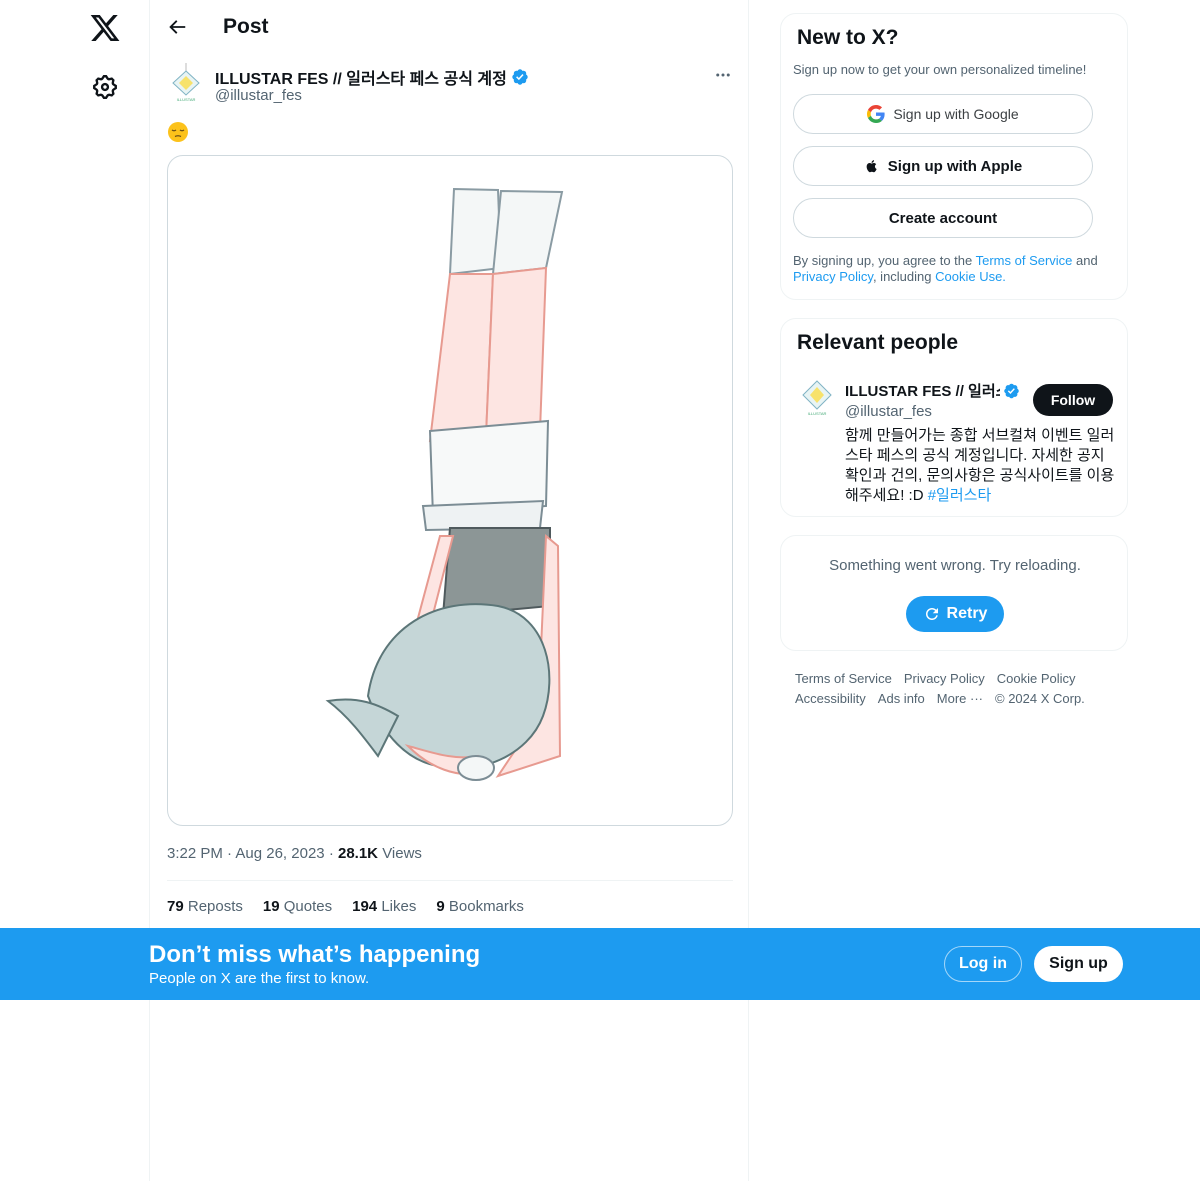 The height and width of the screenshot is (1181, 1200). I want to click on signup-apple-label: Sign up with Apple, so click(955, 166).